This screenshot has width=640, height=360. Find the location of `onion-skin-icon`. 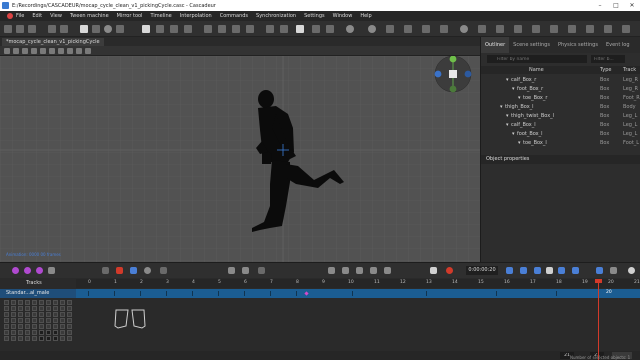

onion-skin-icon is located at coordinates (15, 270).